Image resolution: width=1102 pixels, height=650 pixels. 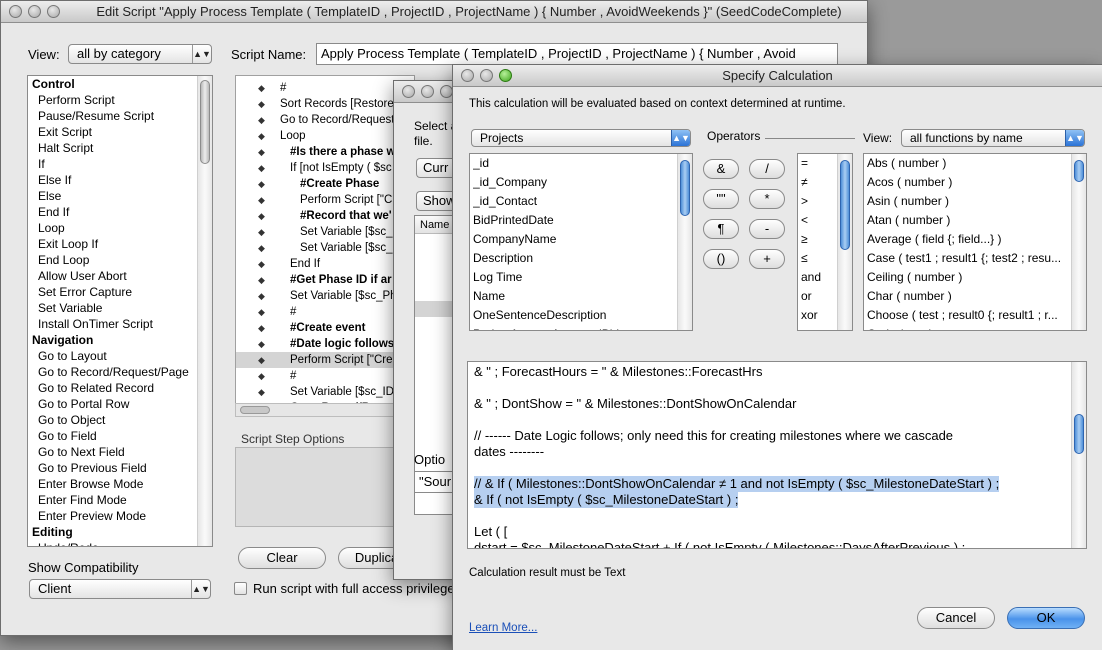 What do you see at coordinates (113, 436) in the screenshot?
I see `script-step-item: Go to Field` at bounding box center [113, 436].